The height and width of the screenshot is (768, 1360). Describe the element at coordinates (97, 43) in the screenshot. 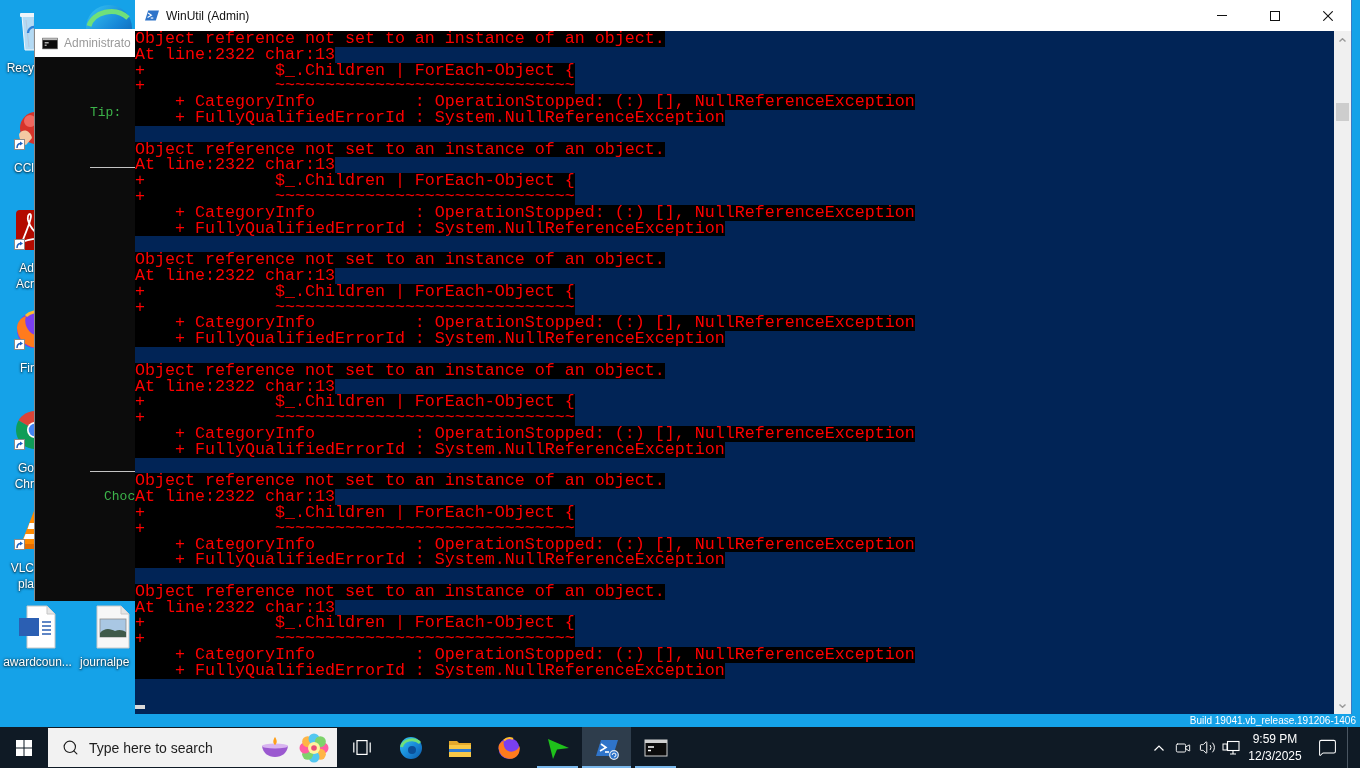

I see `window-title: Administrato` at that location.